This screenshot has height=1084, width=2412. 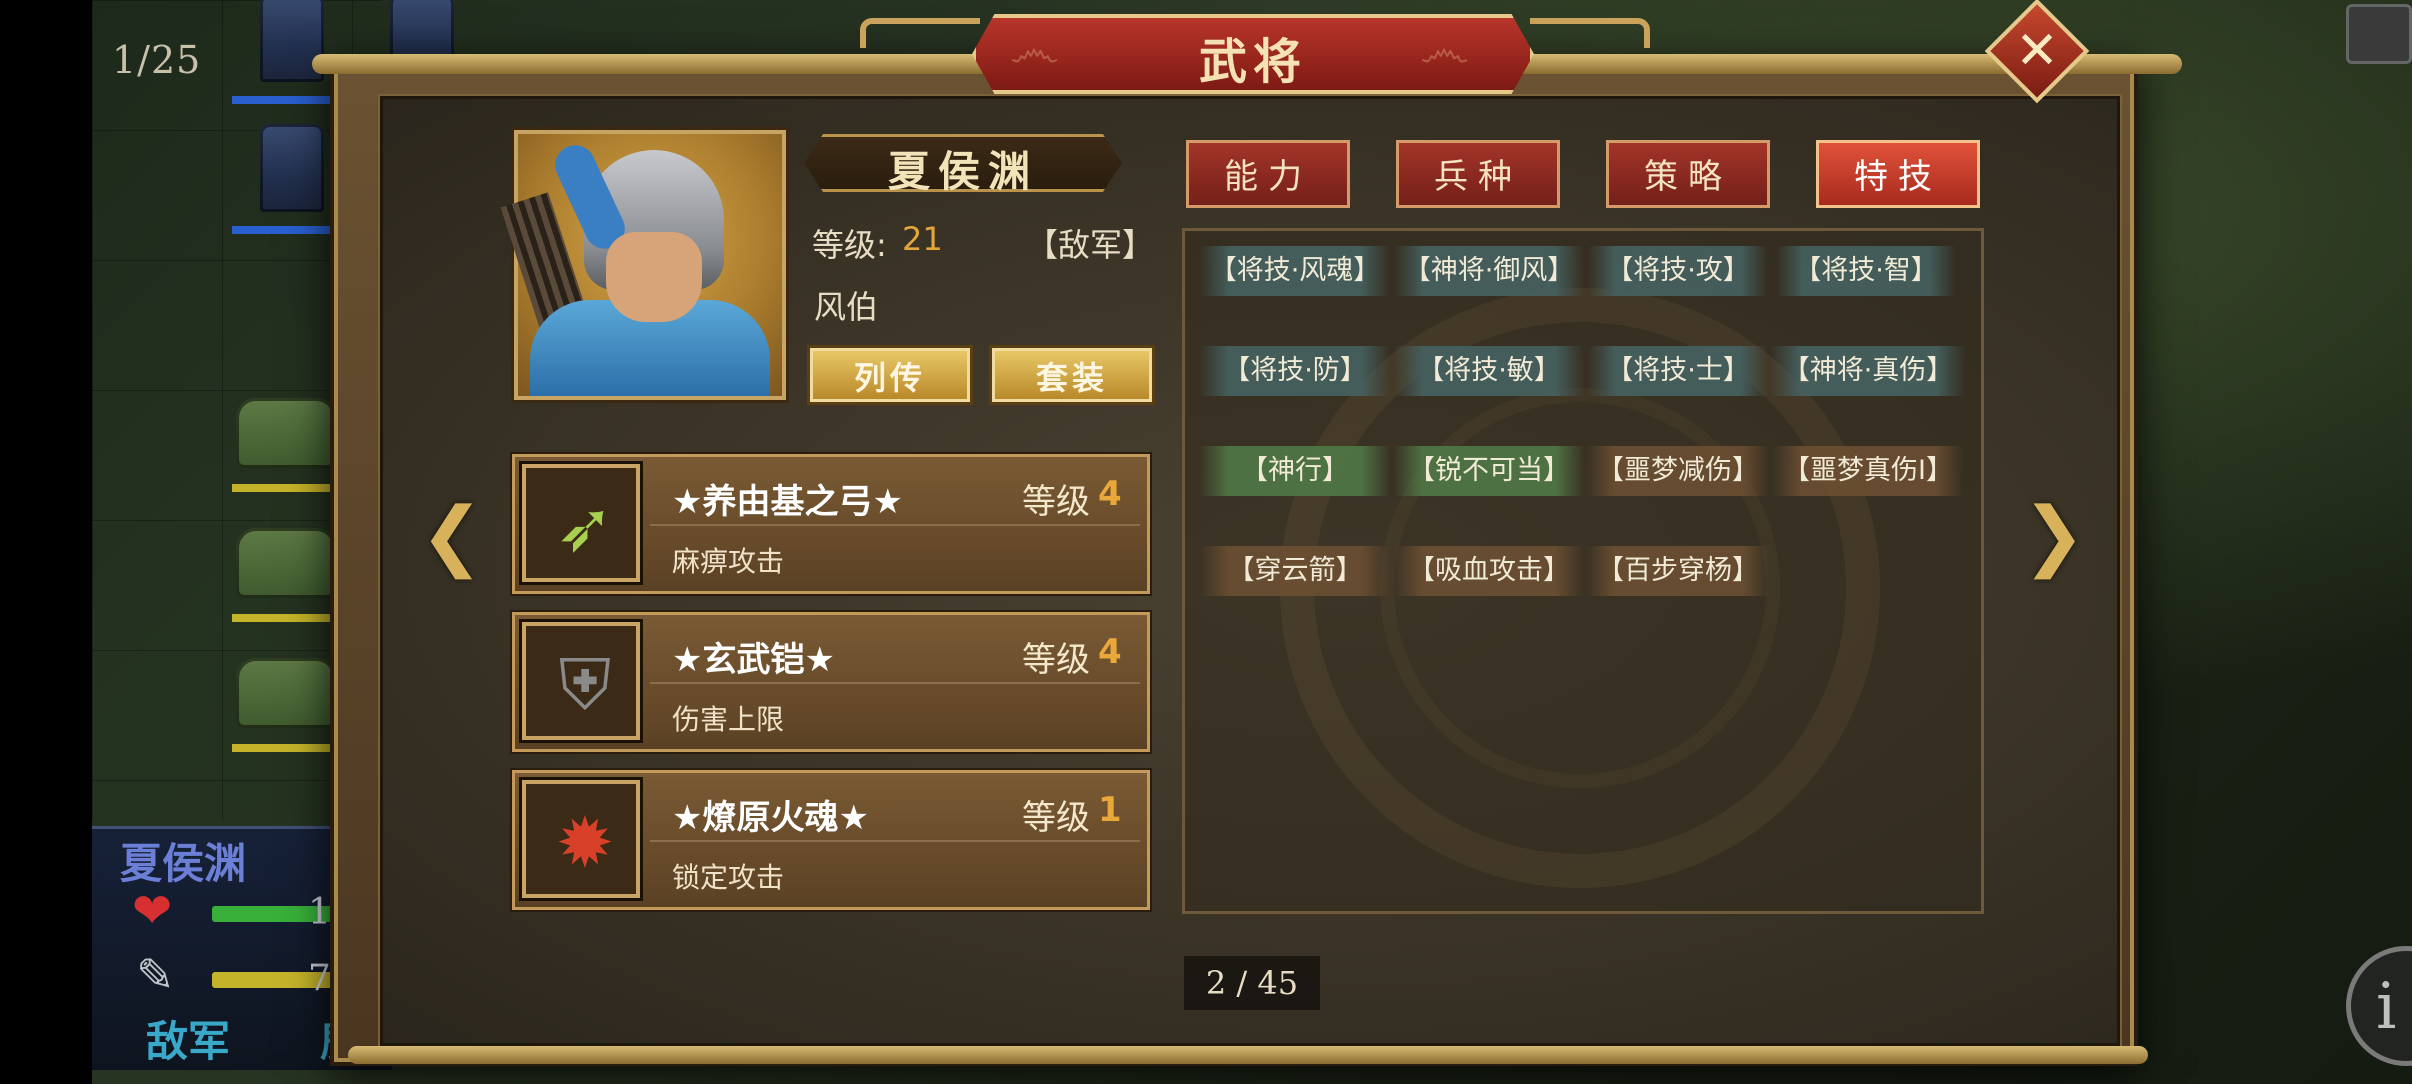 What do you see at coordinates (157, 60) in the screenshot?
I see `turn-counter: 1/25` at bounding box center [157, 60].